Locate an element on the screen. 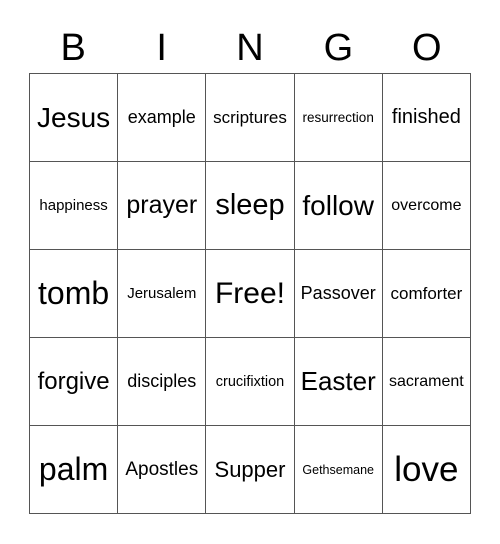 The width and height of the screenshot is (500, 544). bingo-cell: Easter is located at coordinates (338, 382).